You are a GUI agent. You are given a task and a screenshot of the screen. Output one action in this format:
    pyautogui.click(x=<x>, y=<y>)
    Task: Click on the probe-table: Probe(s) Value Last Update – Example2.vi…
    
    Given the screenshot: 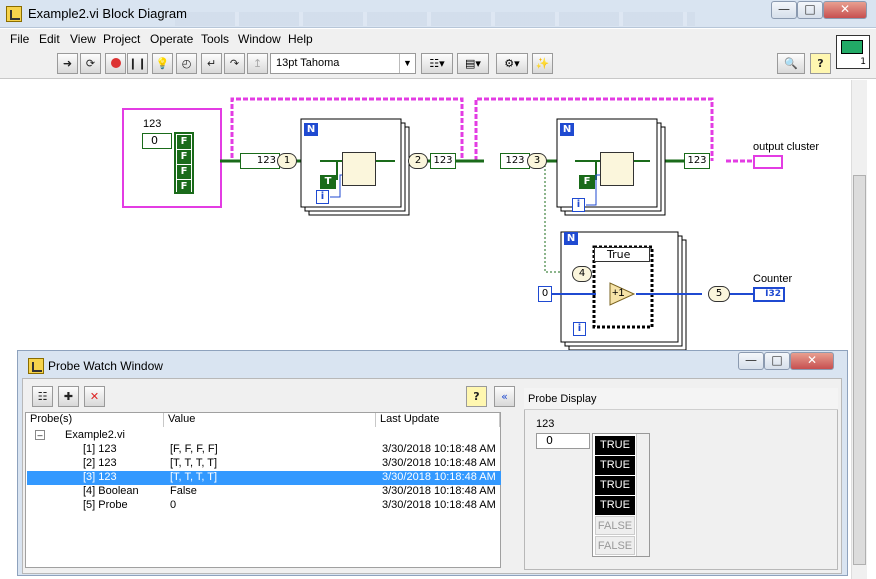 What is the action you would take?
    pyautogui.click(x=263, y=490)
    